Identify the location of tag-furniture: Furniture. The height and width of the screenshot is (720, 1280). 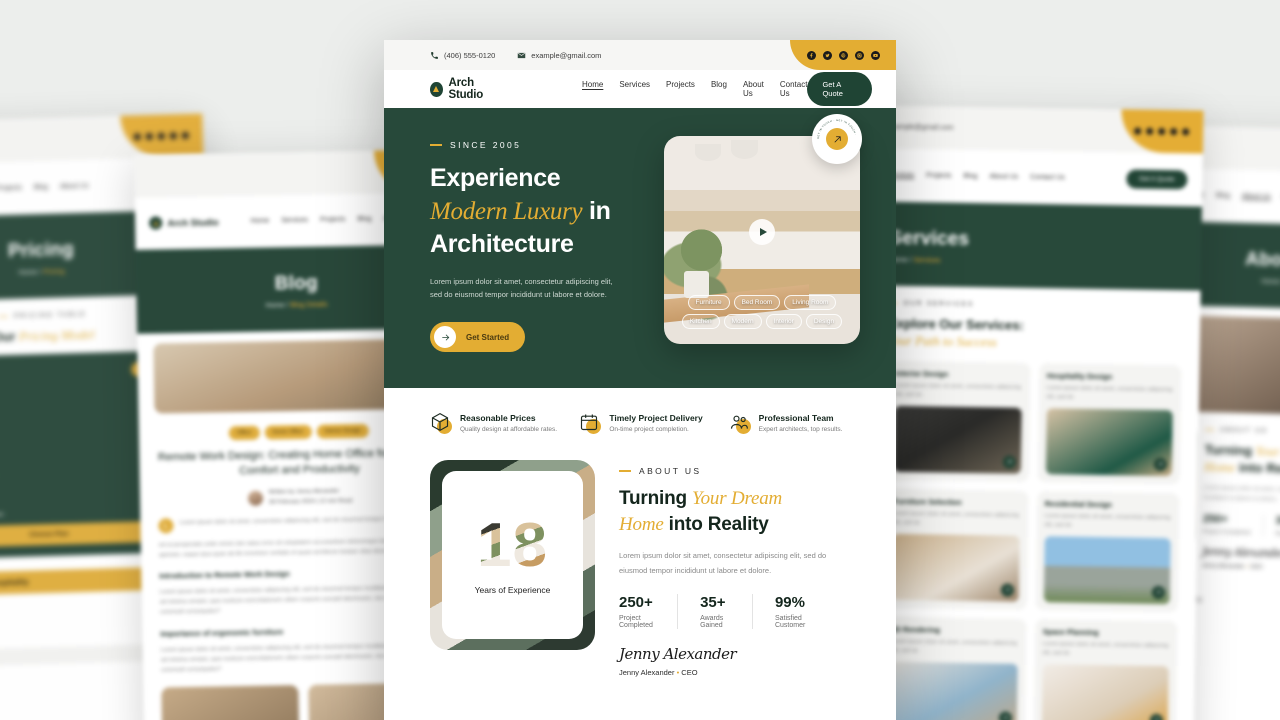
(708, 303).